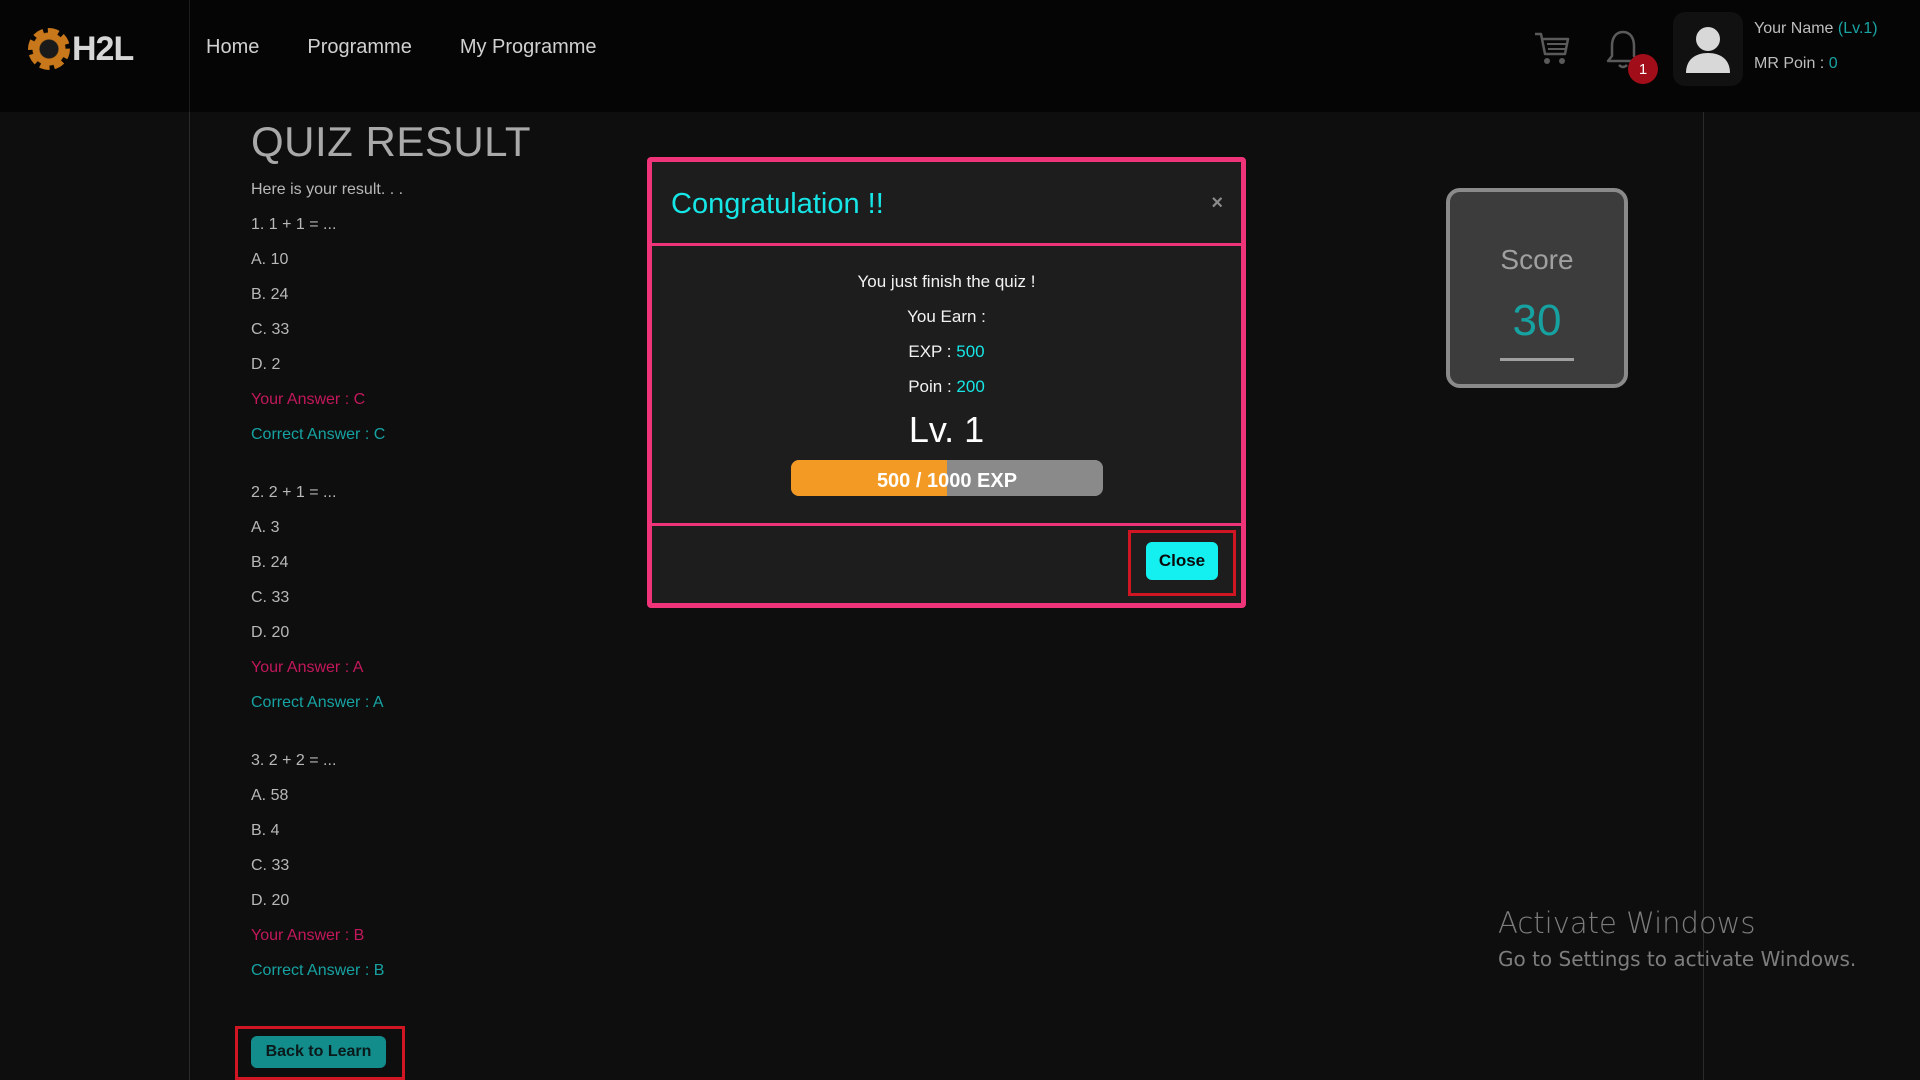 The width and height of the screenshot is (1920, 1080). Describe the element at coordinates (266, 364) in the screenshot. I see `option-d: D. 2` at that location.